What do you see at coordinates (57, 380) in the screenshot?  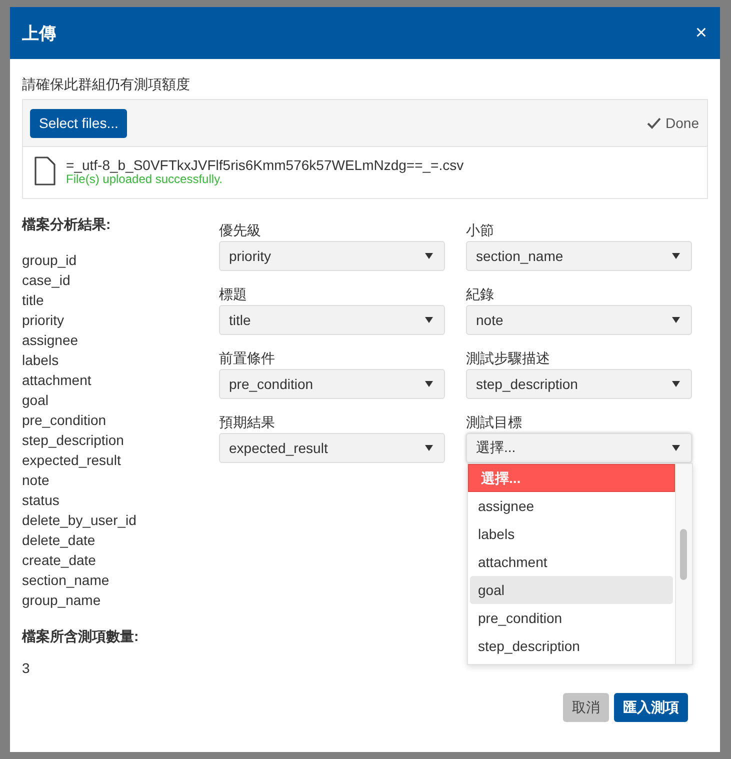 I see `field-name: attachment` at bounding box center [57, 380].